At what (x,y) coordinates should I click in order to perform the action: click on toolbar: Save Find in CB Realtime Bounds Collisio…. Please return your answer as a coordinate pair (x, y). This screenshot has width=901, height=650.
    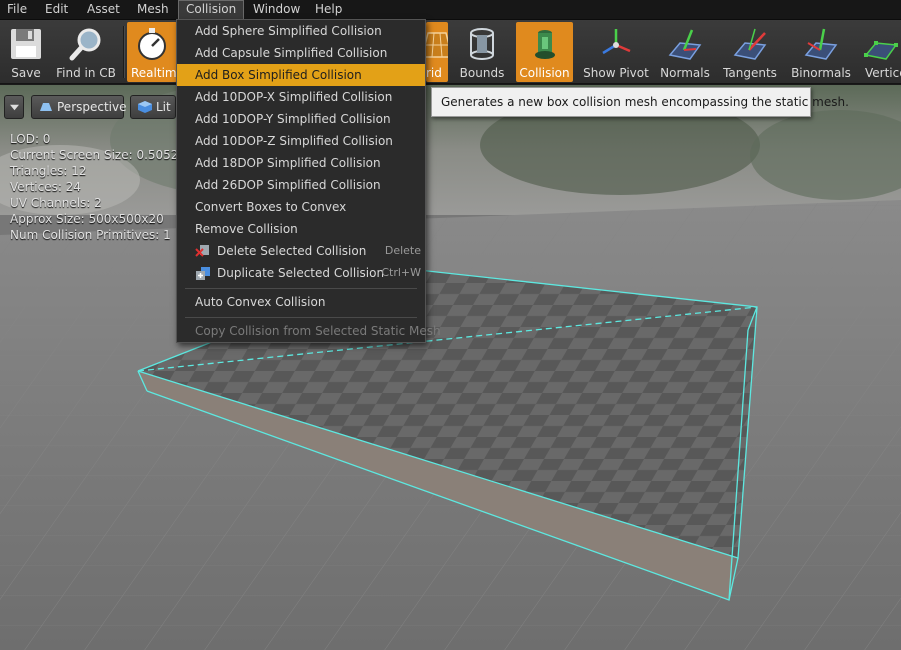
    Looking at the image, I should click on (450, 52).